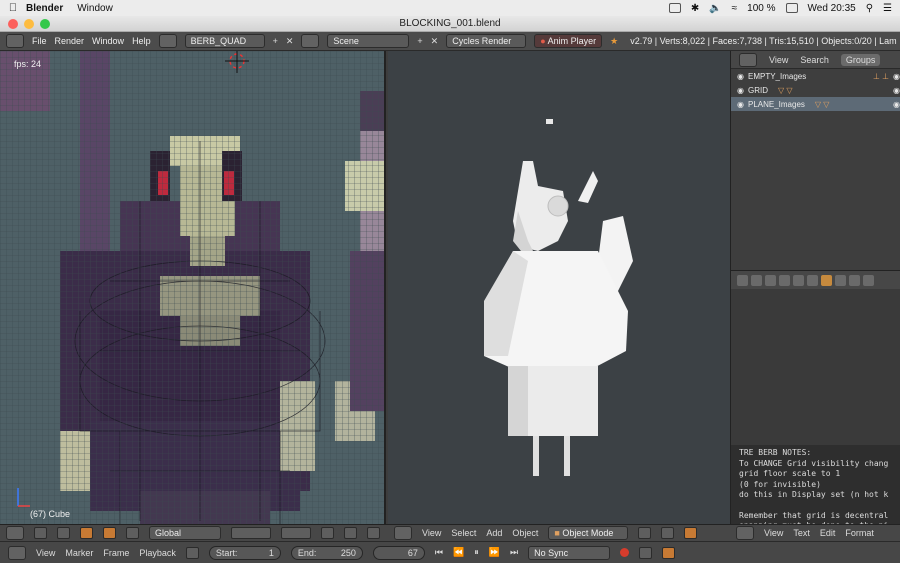 This screenshot has height=563, width=900. I want to click on layers-tab-icon, so click(756, 280).